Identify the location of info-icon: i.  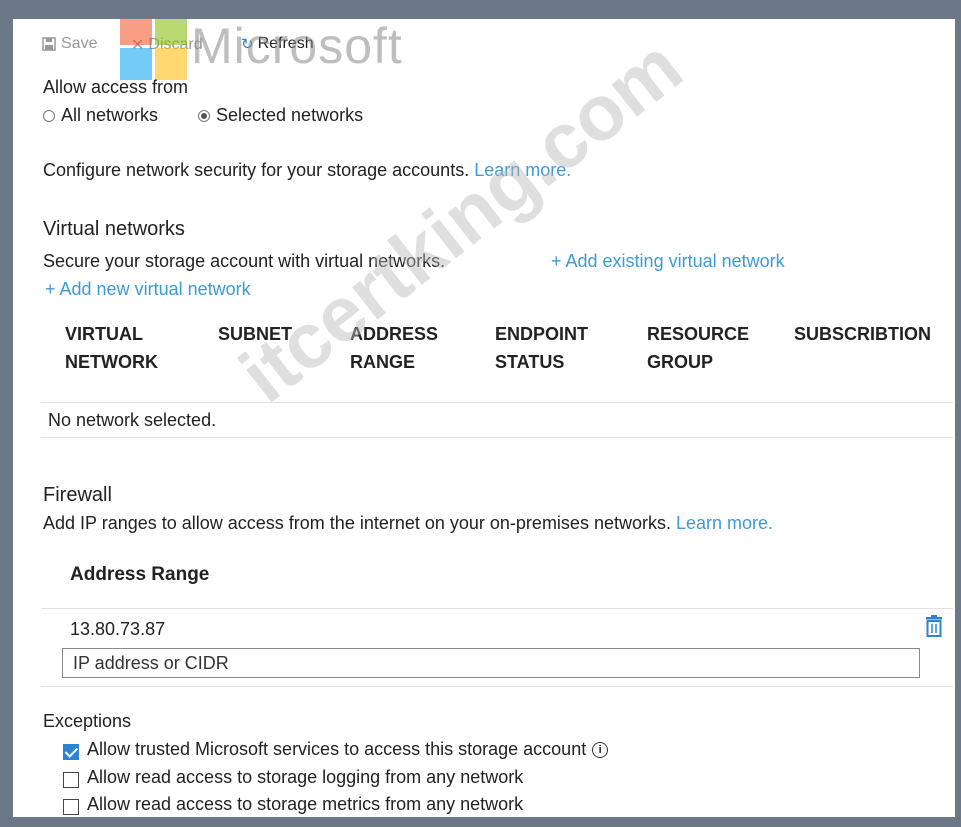
(600, 750).